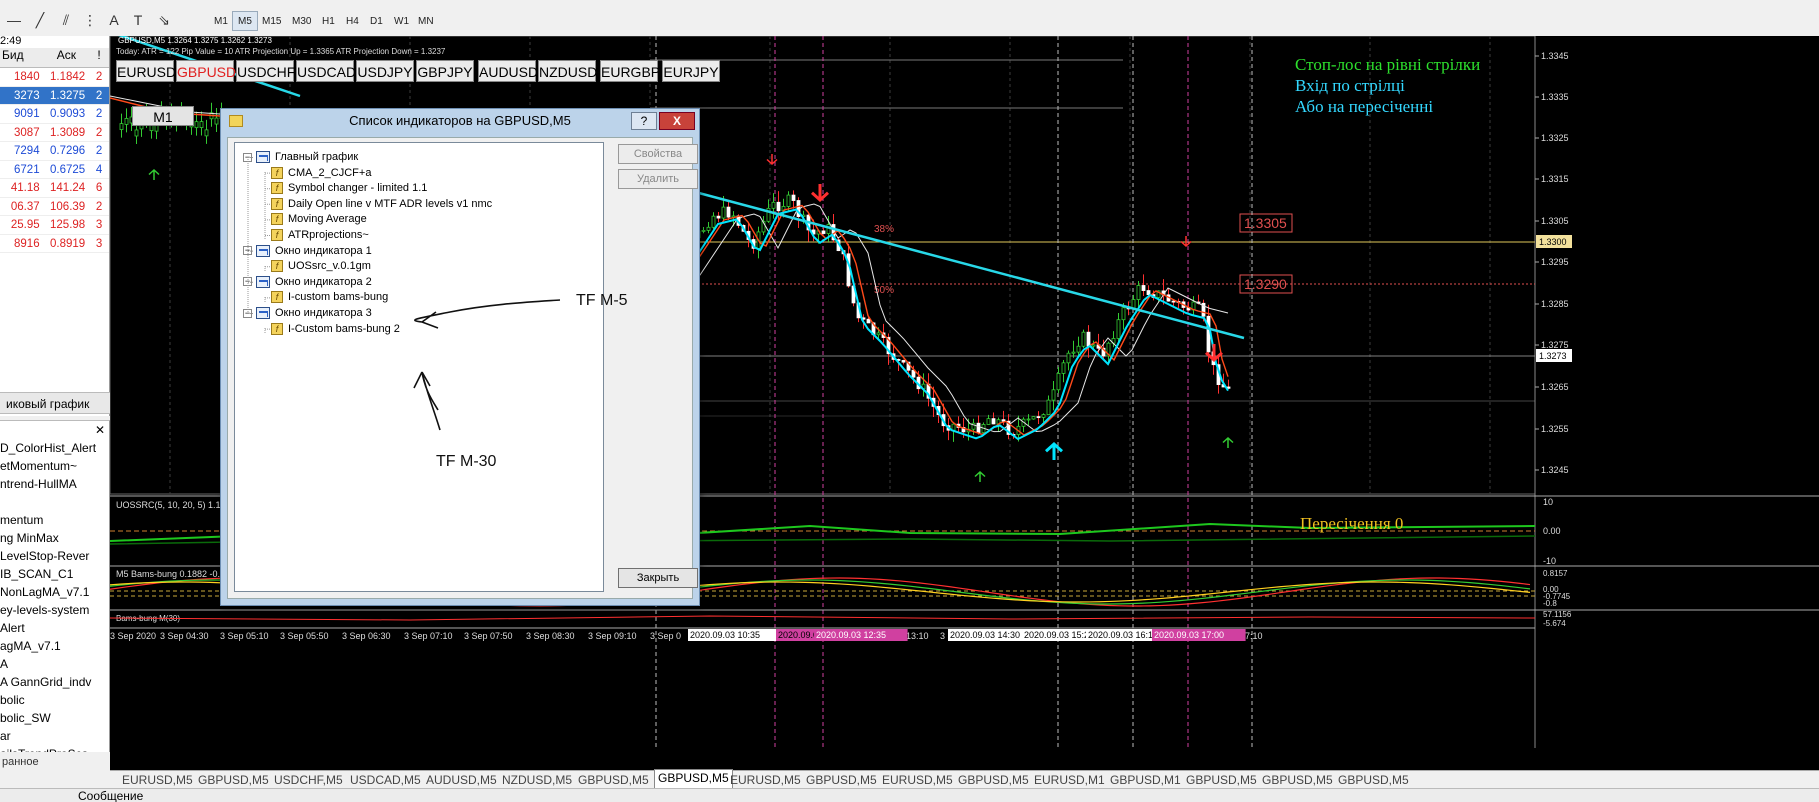 The height and width of the screenshot is (802, 1819). Describe the element at coordinates (54, 114) in the screenshot. I see `market-watch-row: 9091 0.9093 2` at that location.